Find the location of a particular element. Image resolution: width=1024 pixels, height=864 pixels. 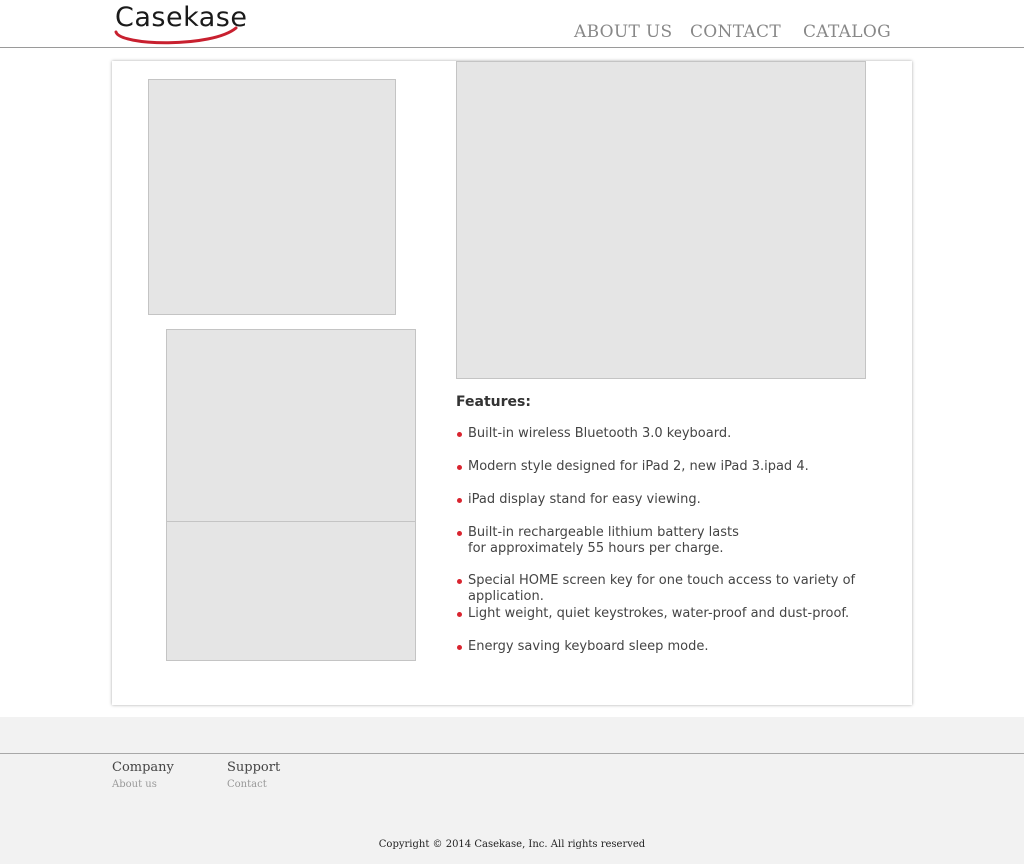

footer-support-heading: Support is located at coordinates (254, 767).